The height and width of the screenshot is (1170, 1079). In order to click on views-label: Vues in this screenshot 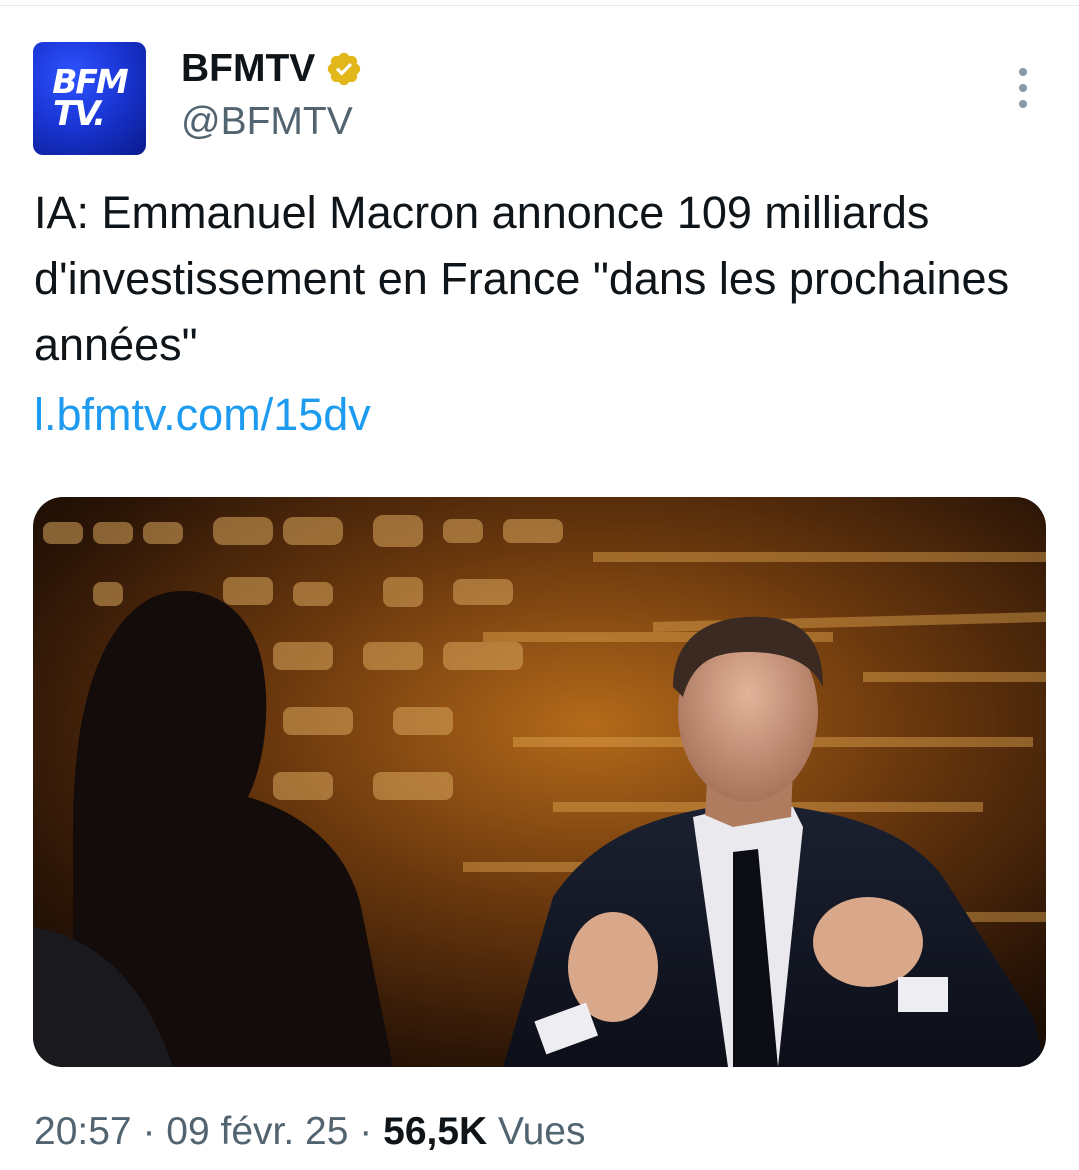, I will do `click(542, 1131)`.